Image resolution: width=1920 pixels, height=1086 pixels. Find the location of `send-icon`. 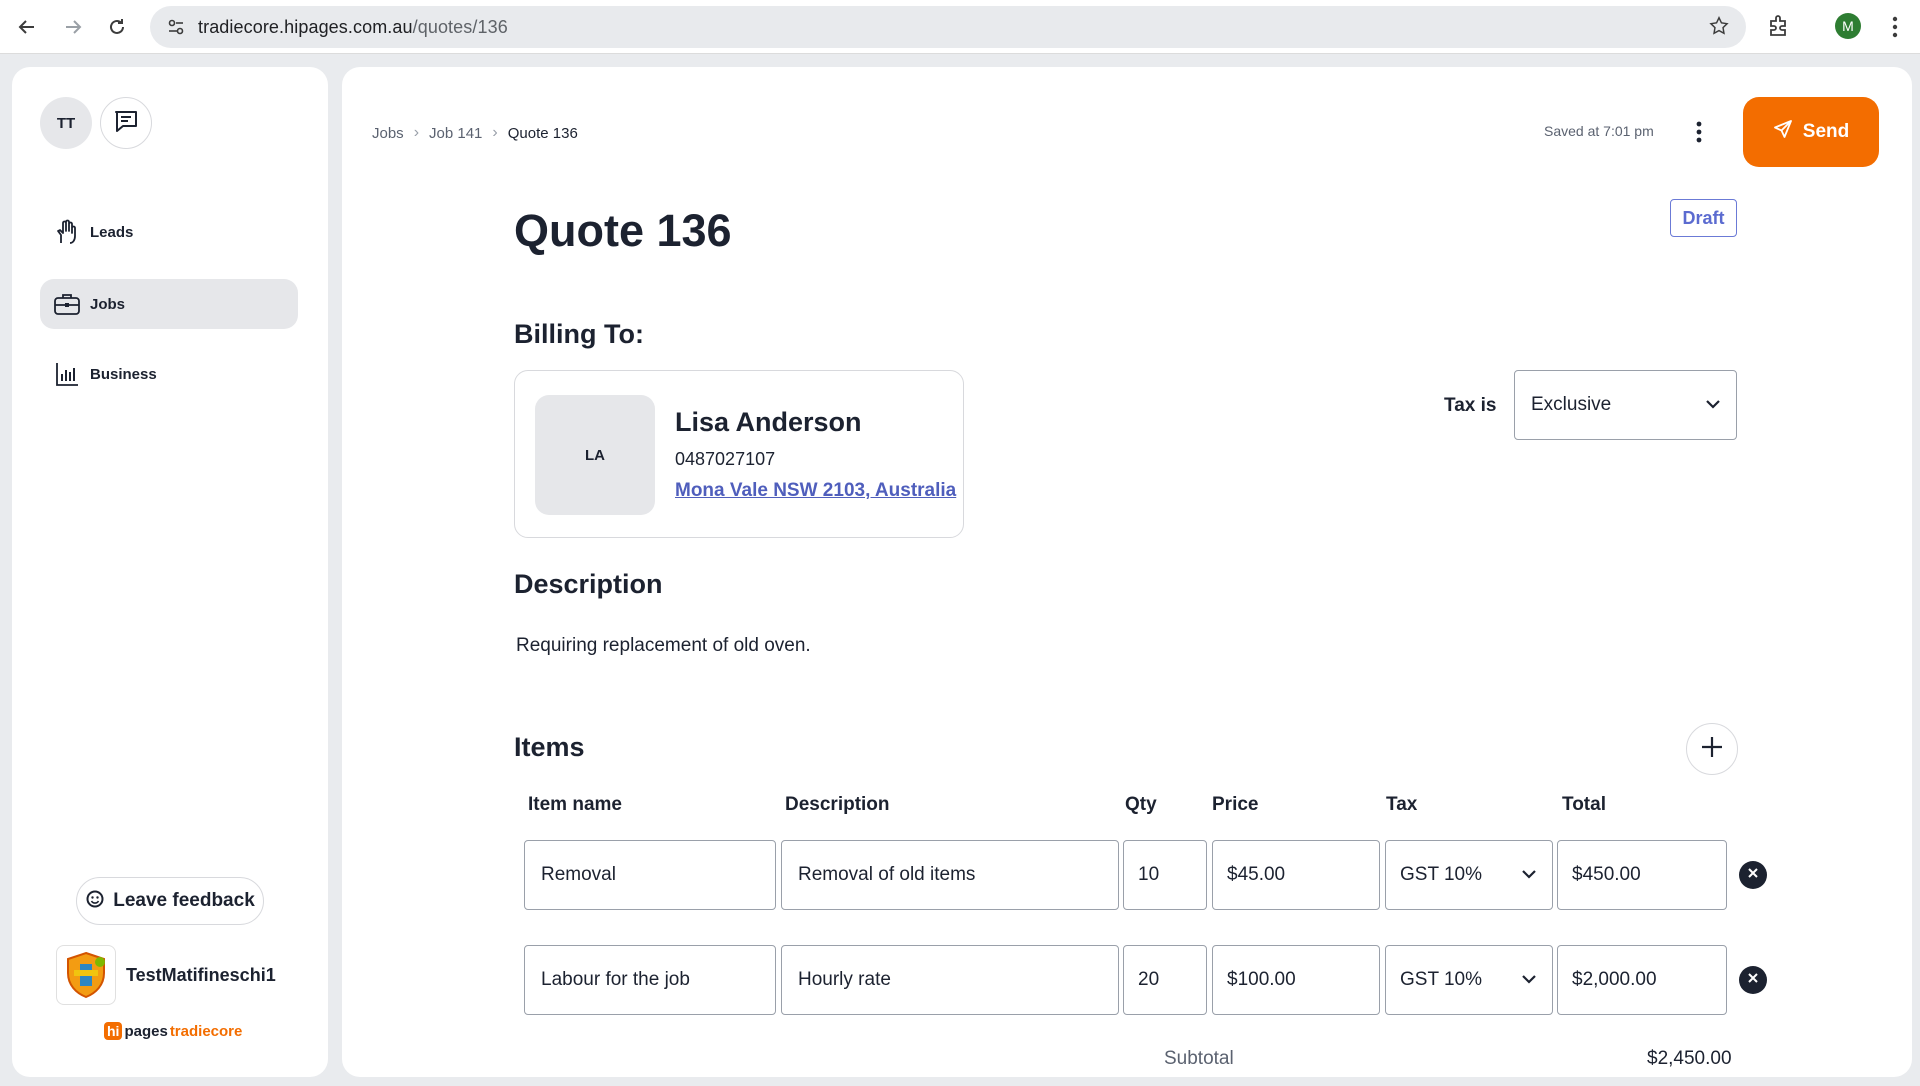

send-icon is located at coordinates (1783, 132).